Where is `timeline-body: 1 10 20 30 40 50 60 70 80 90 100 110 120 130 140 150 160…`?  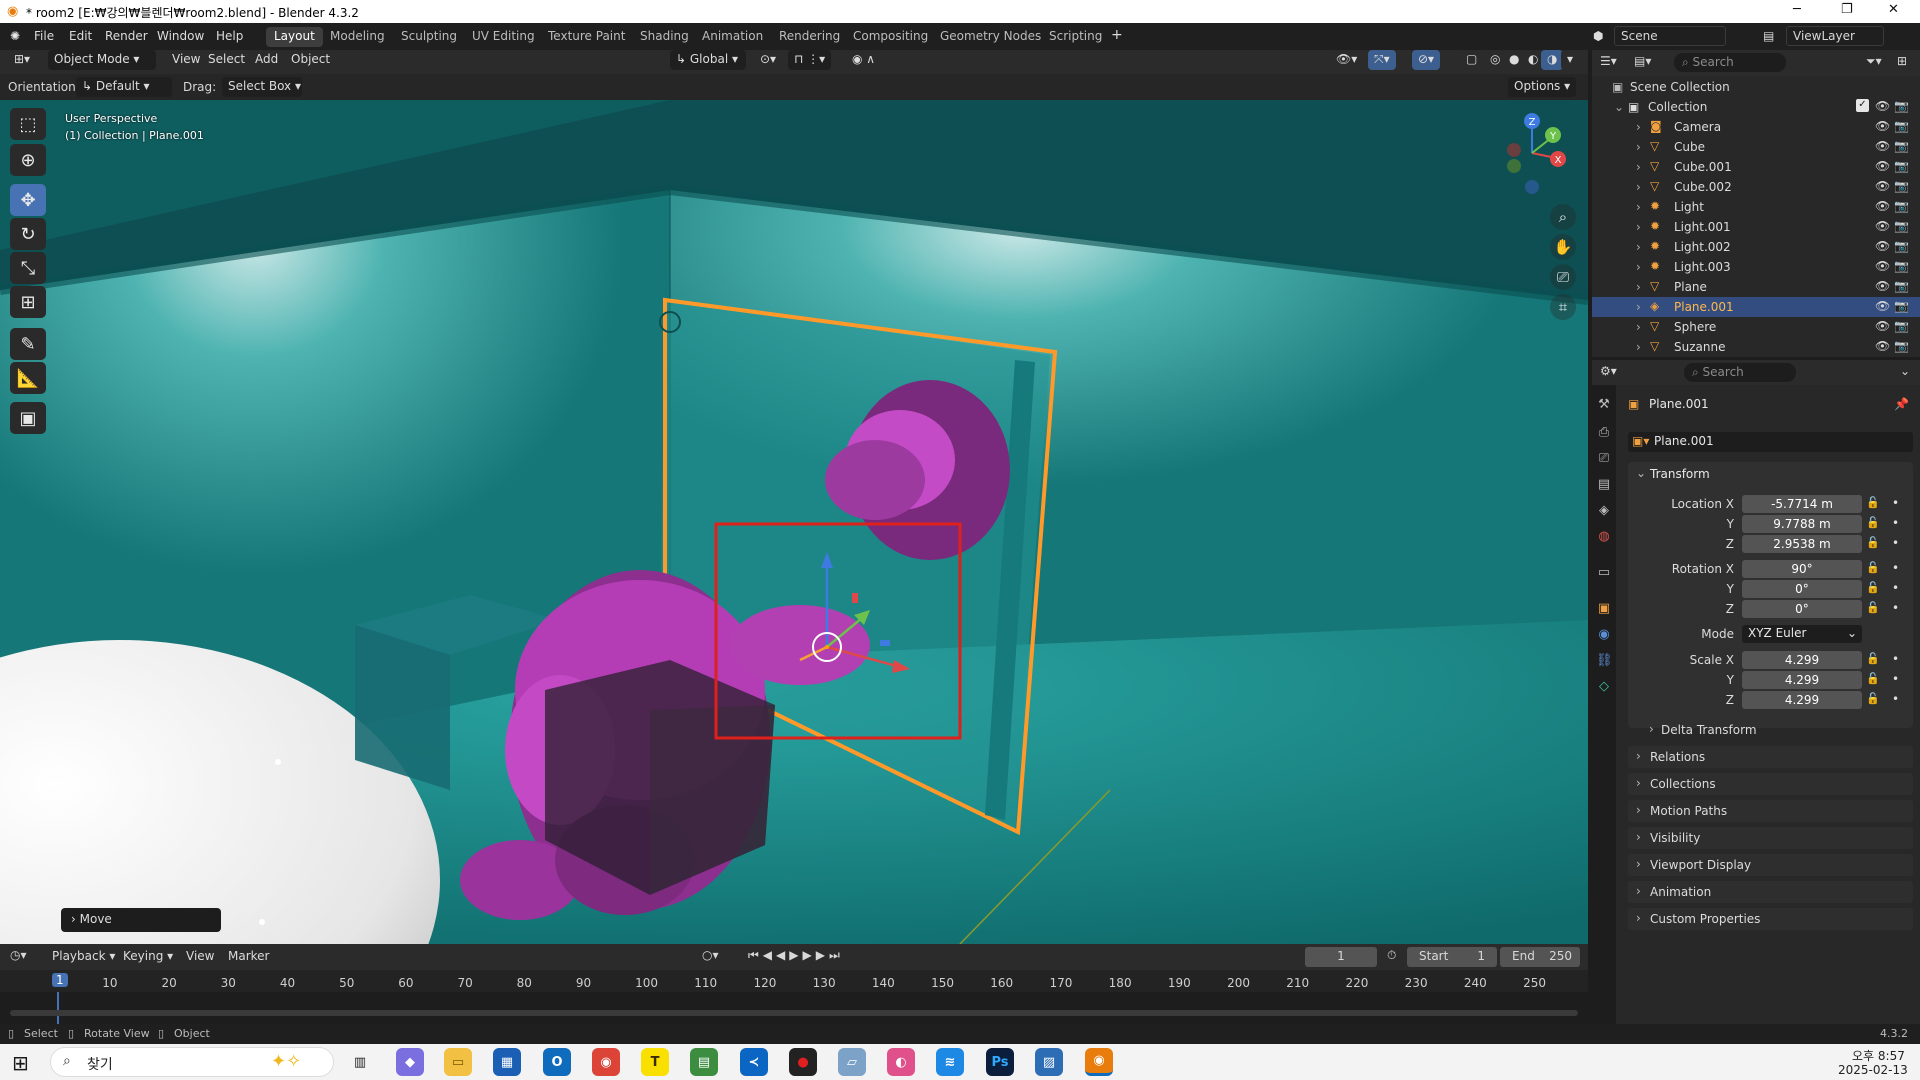
timeline-body: 1 10 20 30 40 50 60 70 80 90 100 110 120 130 140 150 160… is located at coordinates (794, 997).